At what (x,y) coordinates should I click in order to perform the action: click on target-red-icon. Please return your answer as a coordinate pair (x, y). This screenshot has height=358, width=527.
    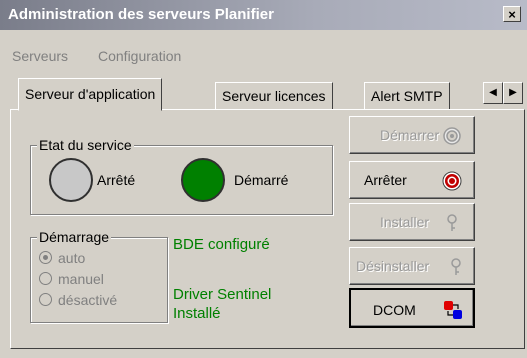
    Looking at the image, I should click on (452, 181).